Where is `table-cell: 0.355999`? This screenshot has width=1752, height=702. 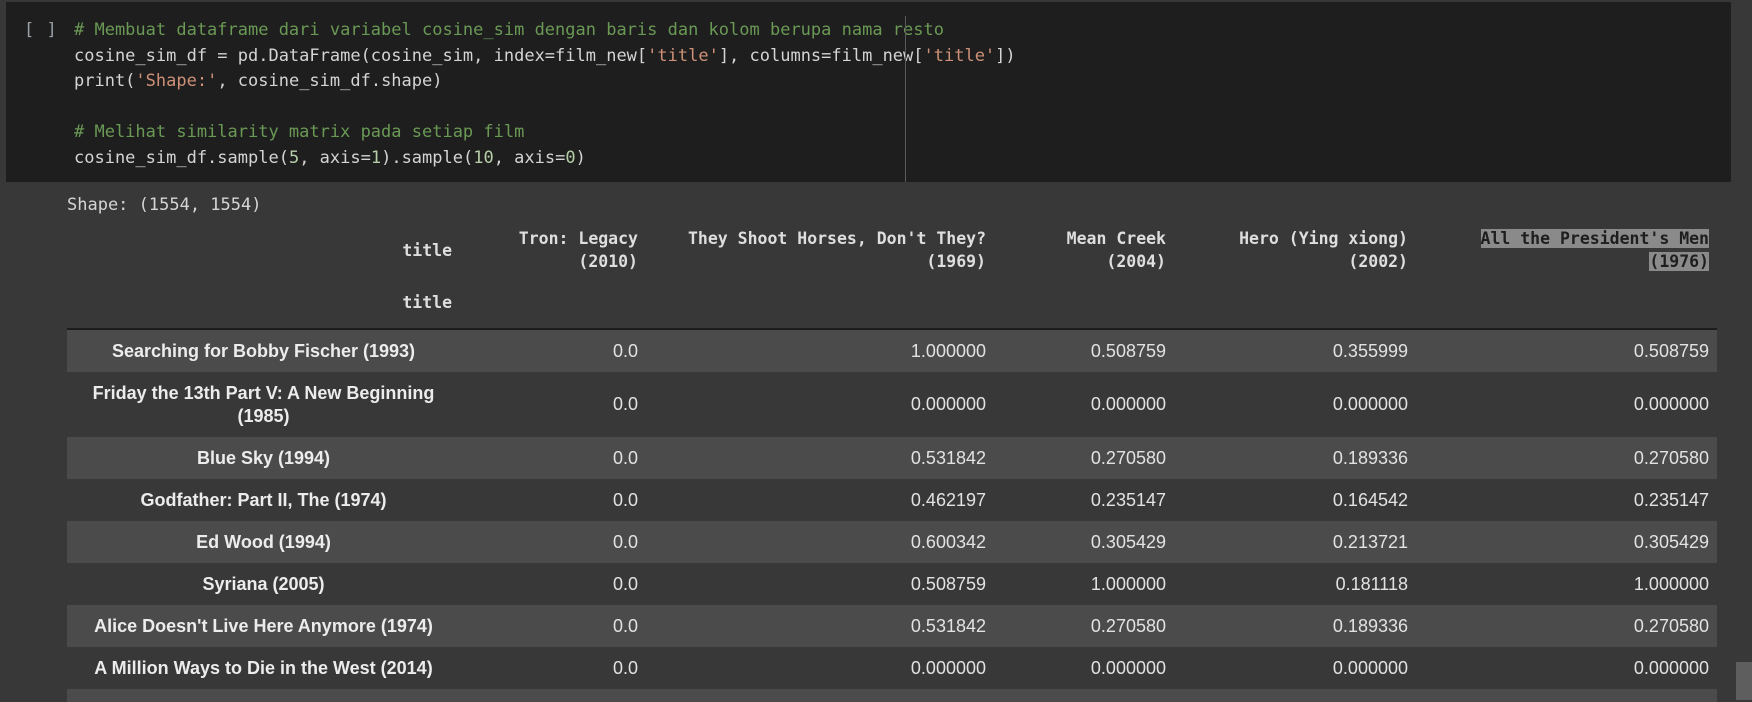
table-cell: 0.355999 is located at coordinates (1370, 350).